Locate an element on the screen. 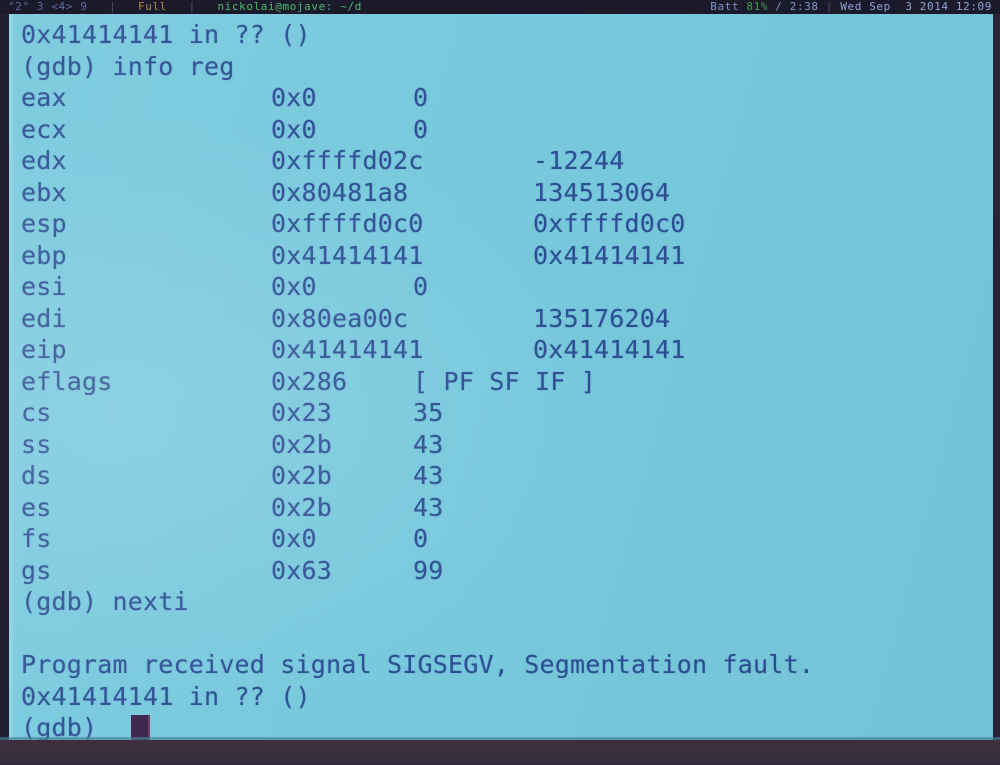 Image resolution: width=1000 pixels, height=765 pixels. register-name: ds is located at coordinates (36, 475).